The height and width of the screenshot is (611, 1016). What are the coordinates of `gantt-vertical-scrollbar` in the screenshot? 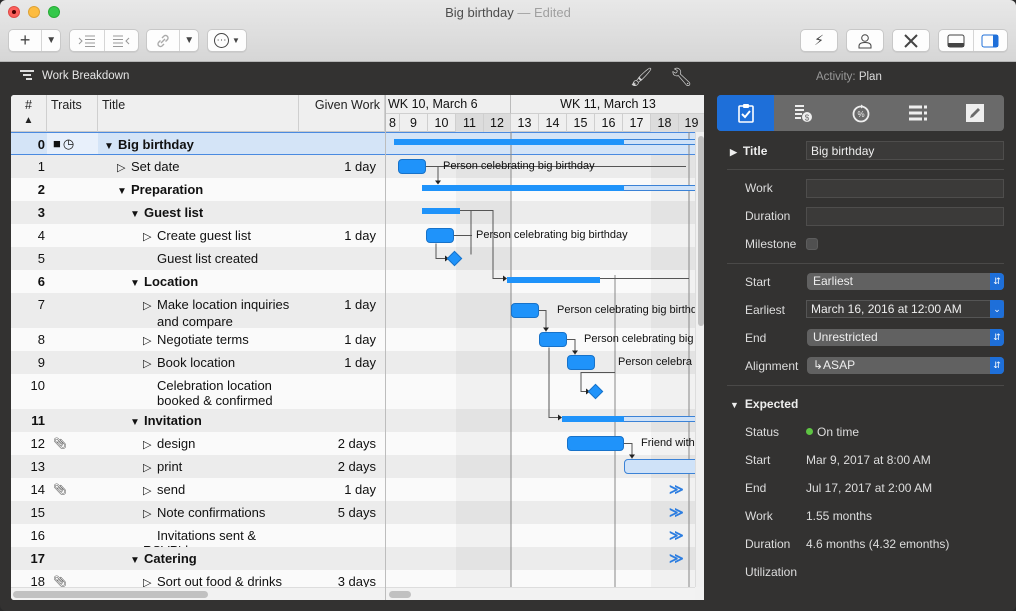 It's located at (699, 359).